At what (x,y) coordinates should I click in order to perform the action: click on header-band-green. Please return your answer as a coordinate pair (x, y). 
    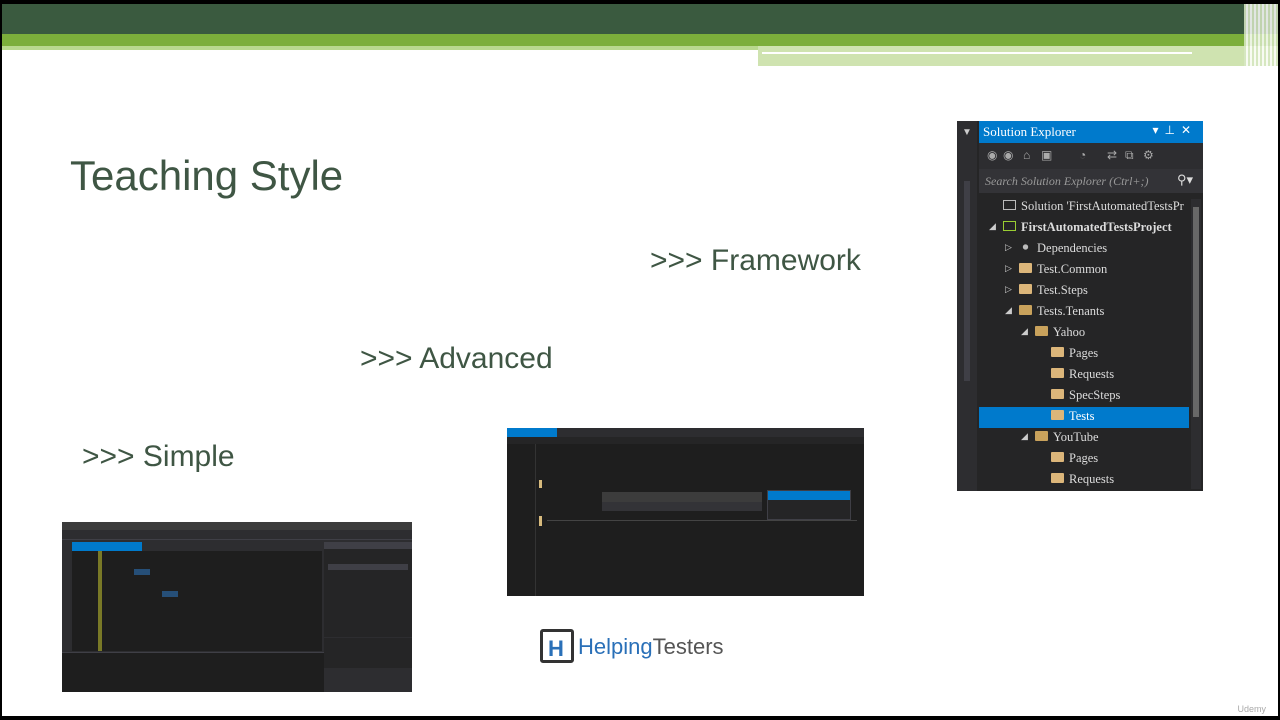
    Looking at the image, I should click on (640, 40).